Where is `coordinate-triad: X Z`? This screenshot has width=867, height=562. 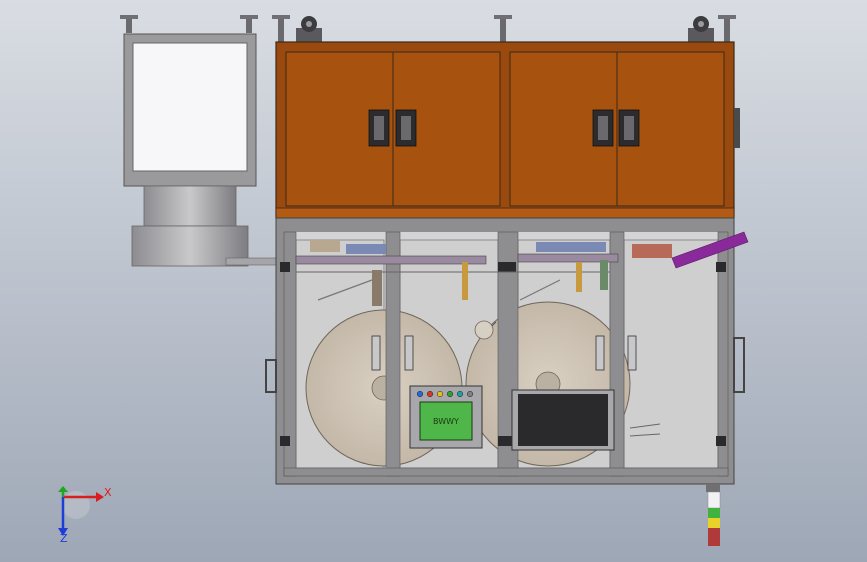
coordinate-triad: X Z is located at coordinates (85, 515).